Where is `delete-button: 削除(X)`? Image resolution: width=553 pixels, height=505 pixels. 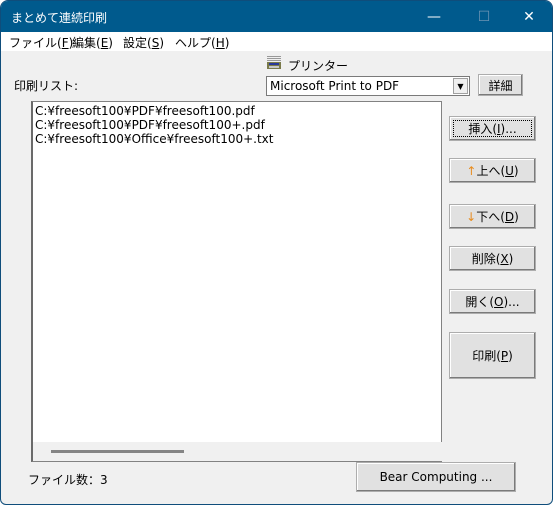 delete-button: 削除(X) is located at coordinates (492, 258).